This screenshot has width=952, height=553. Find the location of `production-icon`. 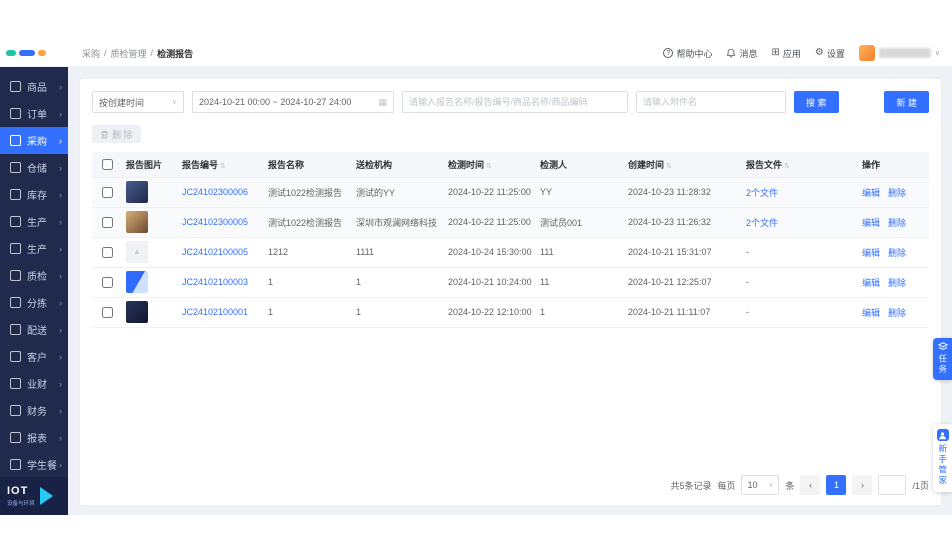

production-icon is located at coordinates (15, 248).